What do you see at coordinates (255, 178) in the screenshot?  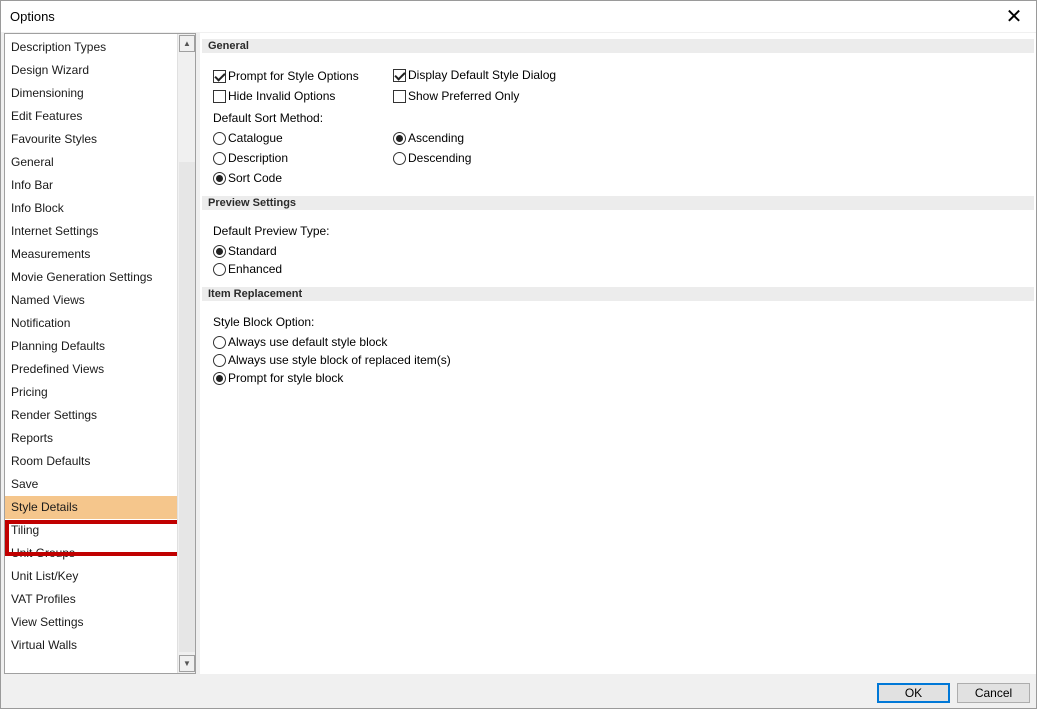 I see `radio-label: Sort Code` at bounding box center [255, 178].